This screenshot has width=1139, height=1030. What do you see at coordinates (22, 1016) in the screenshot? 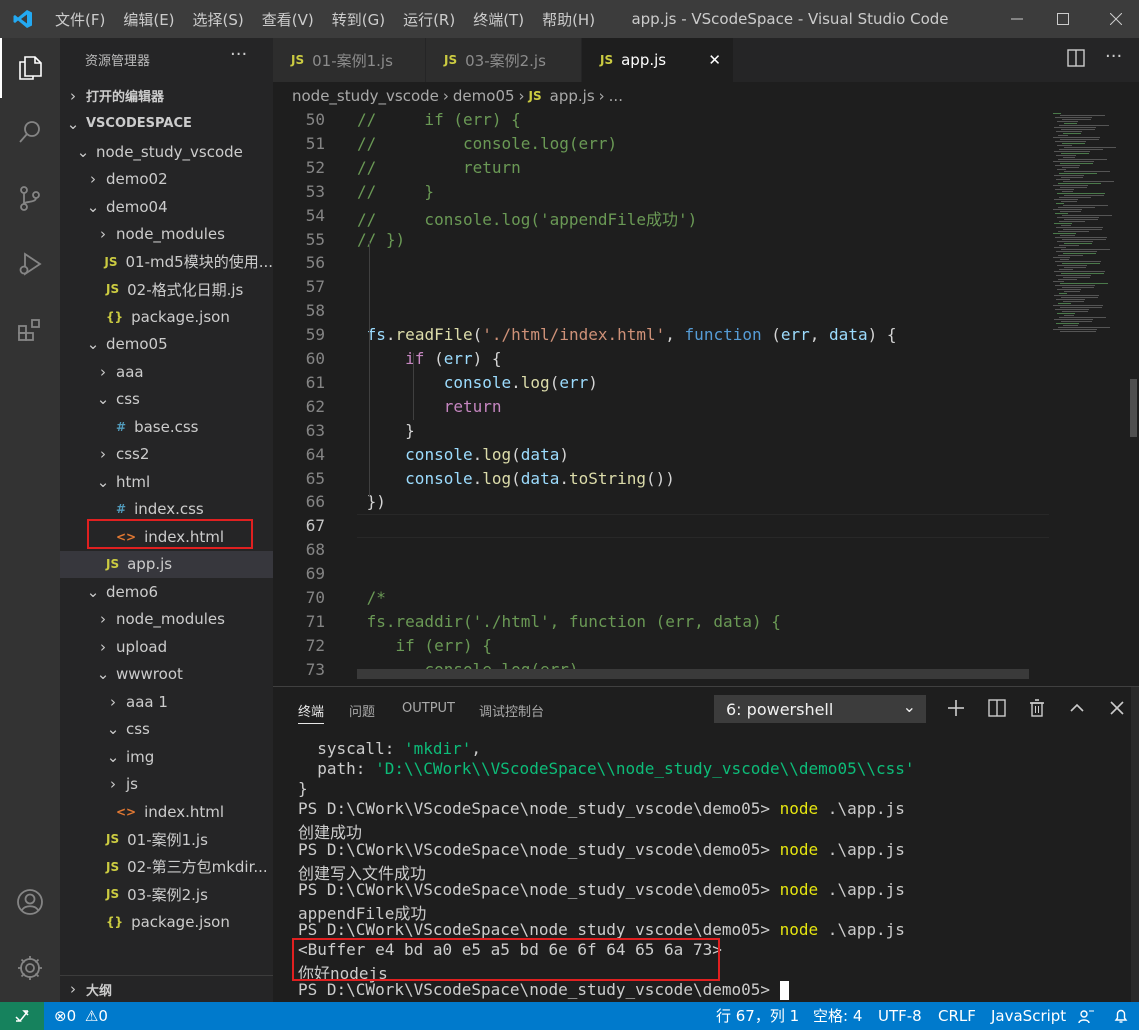
I see `remote-icon` at bounding box center [22, 1016].